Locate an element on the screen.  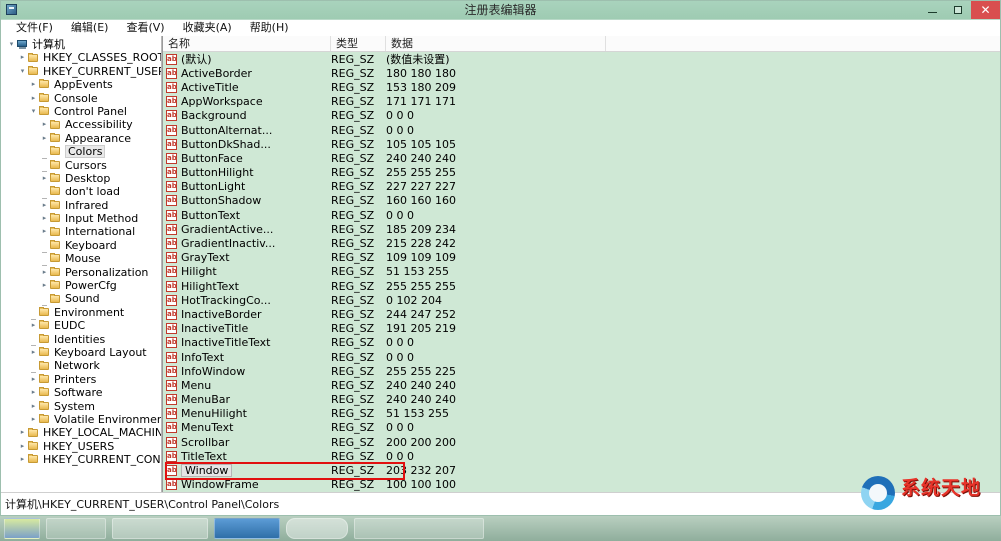
table-row: ab Hilight REG_SZ 51 153 255 is located at coordinates (581, 272).